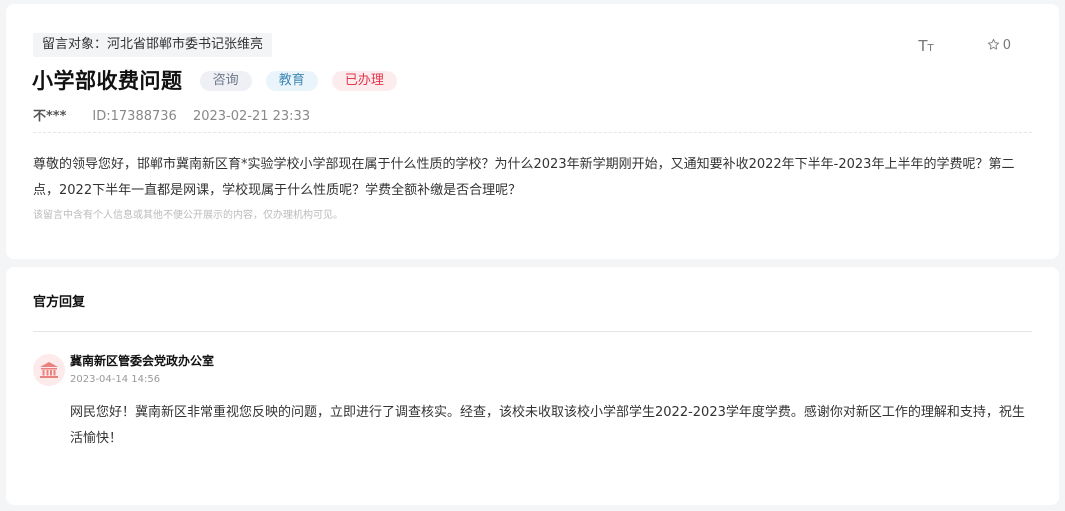  I want to click on font-size-button: TT, so click(926, 46).